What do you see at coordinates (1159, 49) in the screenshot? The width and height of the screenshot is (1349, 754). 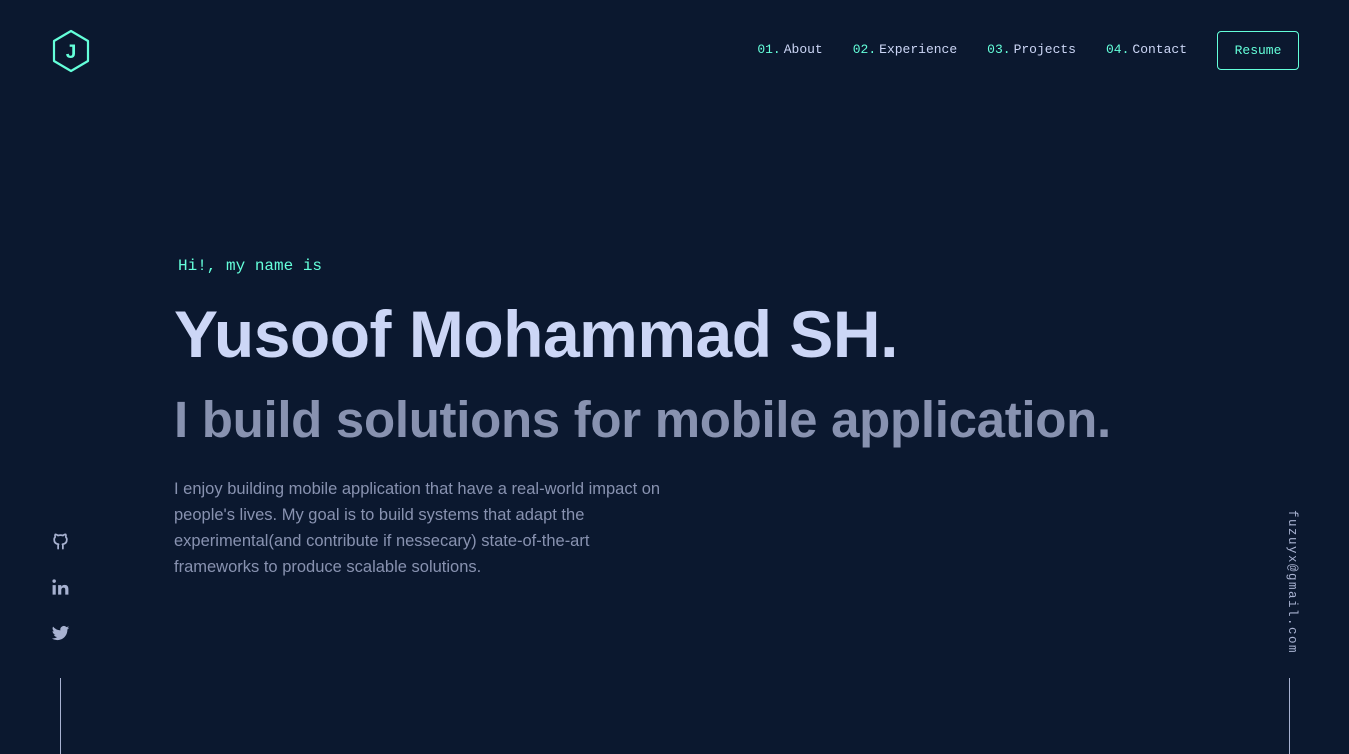 I see `nav-label: Contact` at bounding box center [1159, 49].